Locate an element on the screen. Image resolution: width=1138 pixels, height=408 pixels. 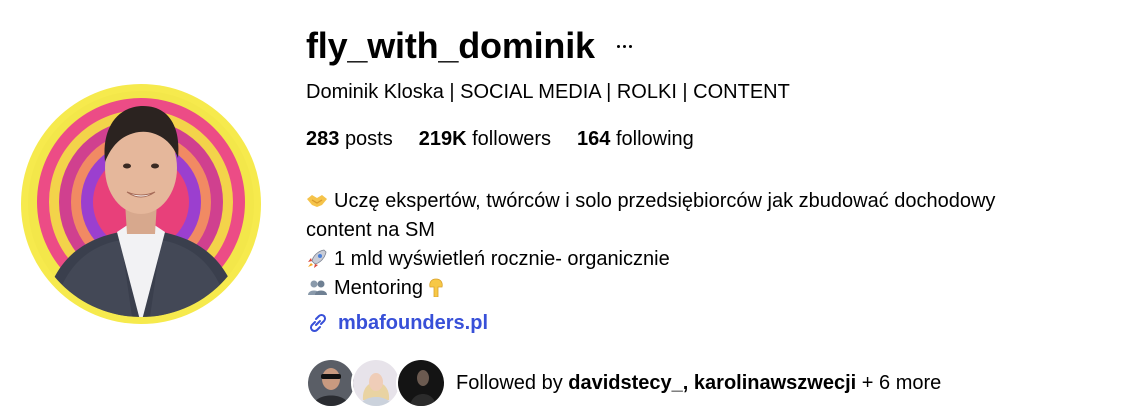
profile-avatar is located at coordinates (141, 204).